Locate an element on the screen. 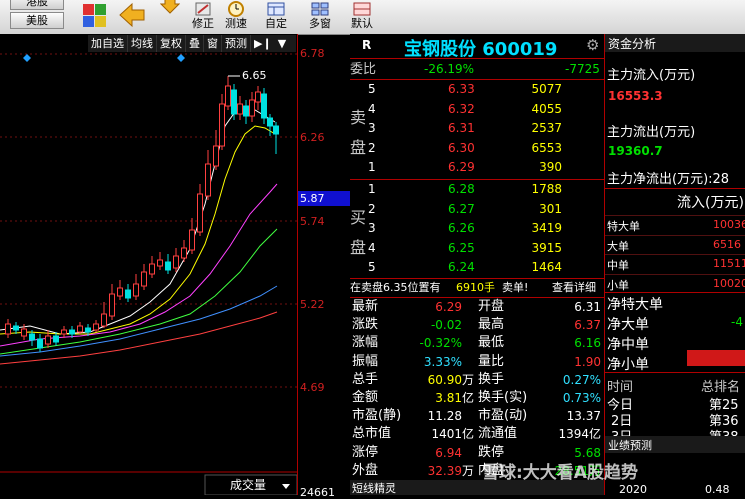 The height and width of the screenshot is (499, 745). sell-order-row: 1 6.29 390 is located at coordinates (486, 167).